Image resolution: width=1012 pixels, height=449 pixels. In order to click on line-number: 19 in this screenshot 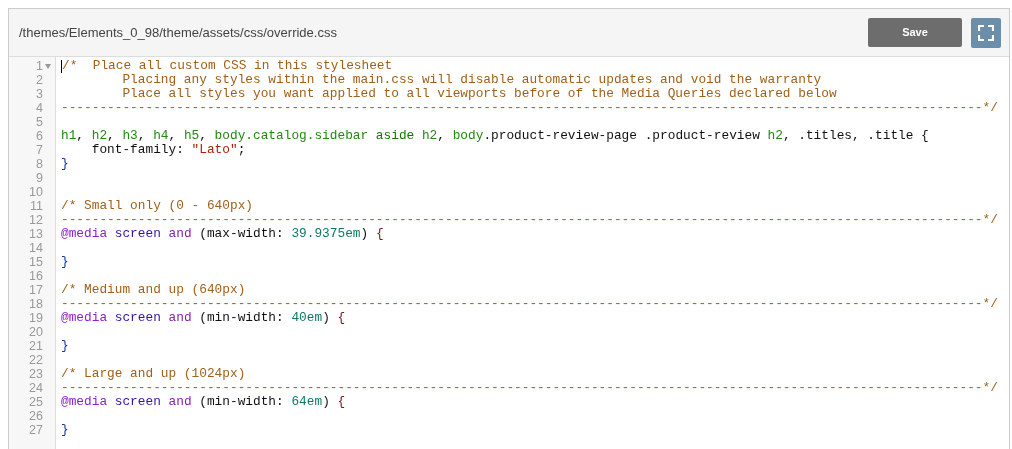, I will do `click(36, 318)`.